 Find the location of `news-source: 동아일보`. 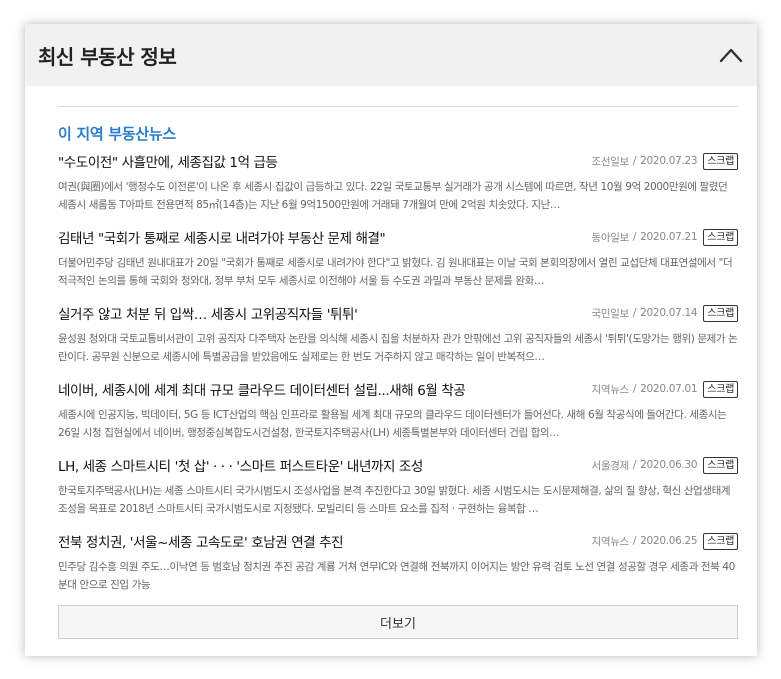

news-source: 동아일보 is located at coordinates (610, 237).